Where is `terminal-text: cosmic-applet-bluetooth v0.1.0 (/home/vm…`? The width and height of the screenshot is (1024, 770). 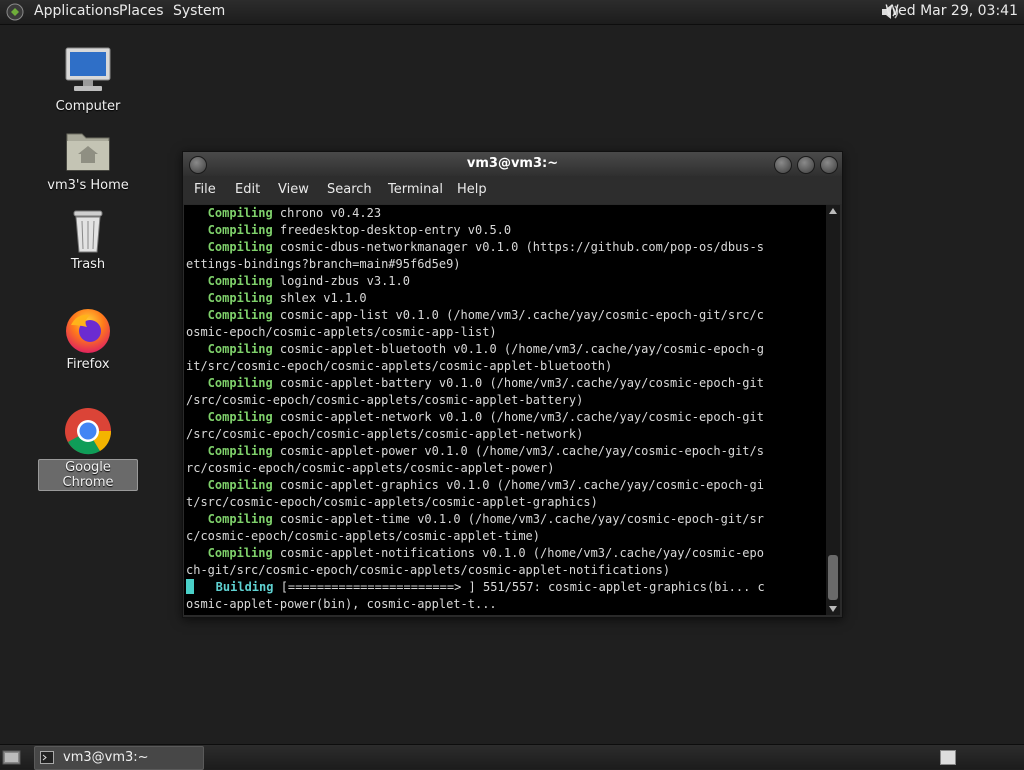
terminal-text: cosmic-applet-bluetooth v0.1.0 (/home/vm… is located at coordinates (518, 349).